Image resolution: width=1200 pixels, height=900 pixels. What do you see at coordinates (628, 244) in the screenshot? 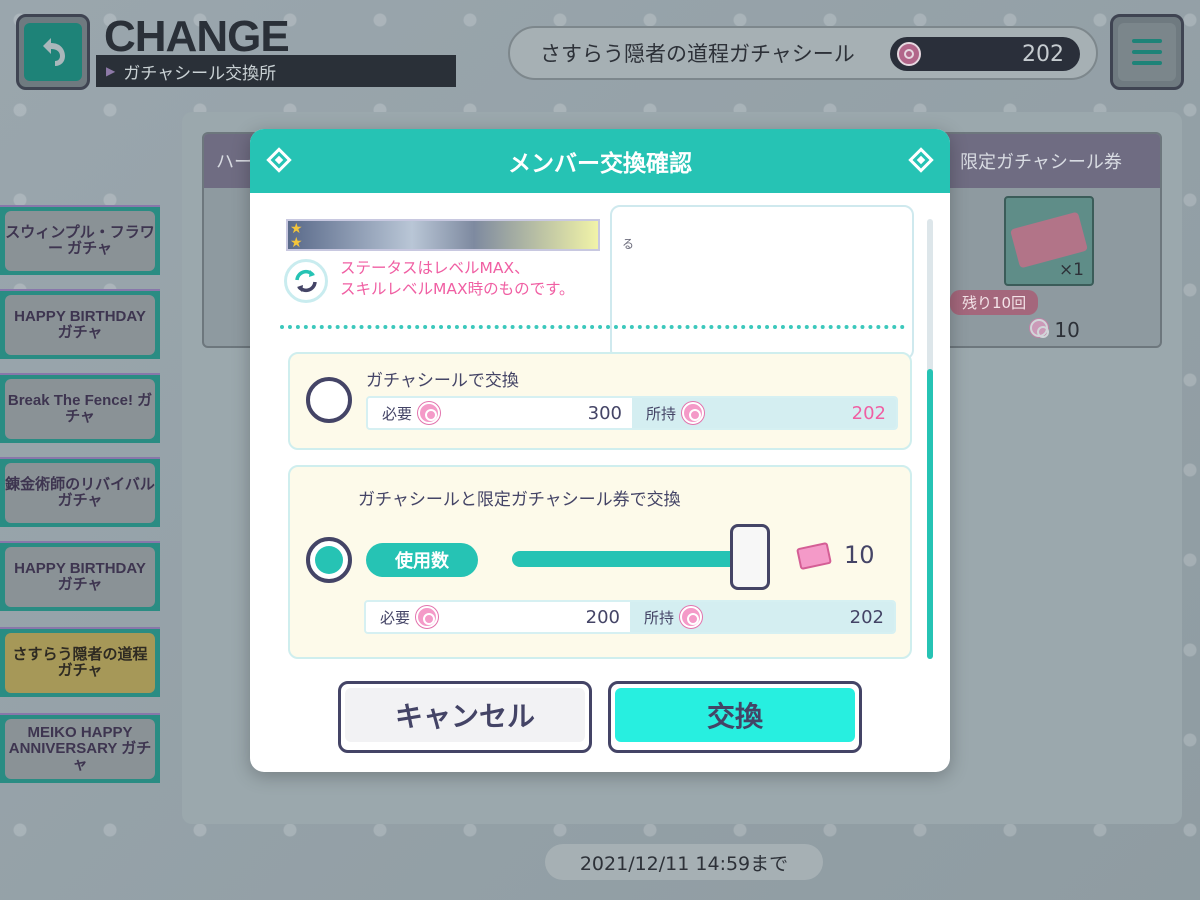
I see `skill-description-text: る` at bounding box center [628, 244].